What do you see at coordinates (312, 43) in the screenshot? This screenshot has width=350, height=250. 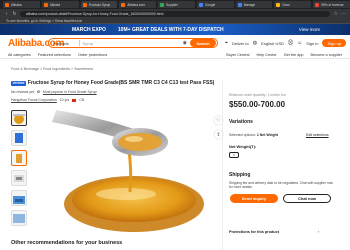 I see `sign-in-link: Sign in` at bounding box center [312, 43].